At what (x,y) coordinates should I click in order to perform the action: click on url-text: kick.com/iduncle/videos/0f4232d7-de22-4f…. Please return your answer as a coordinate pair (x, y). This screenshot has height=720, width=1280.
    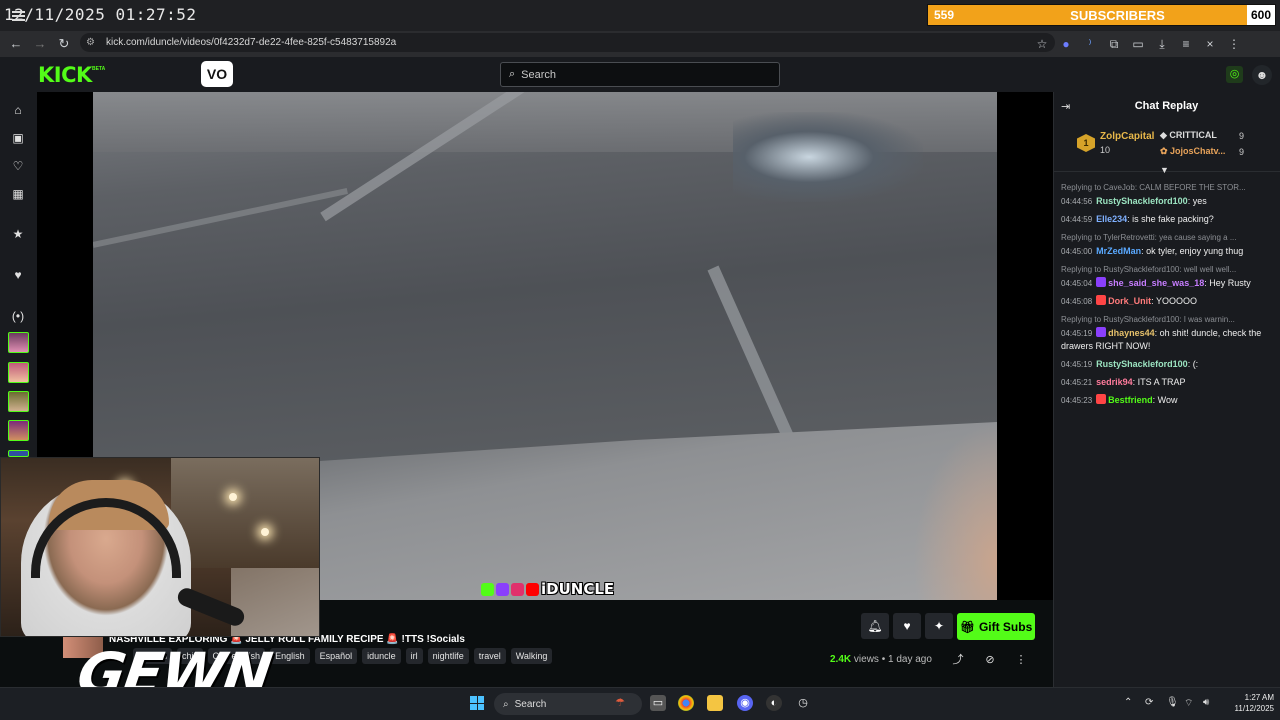
    Looking at the image, I should click on (251, 42).